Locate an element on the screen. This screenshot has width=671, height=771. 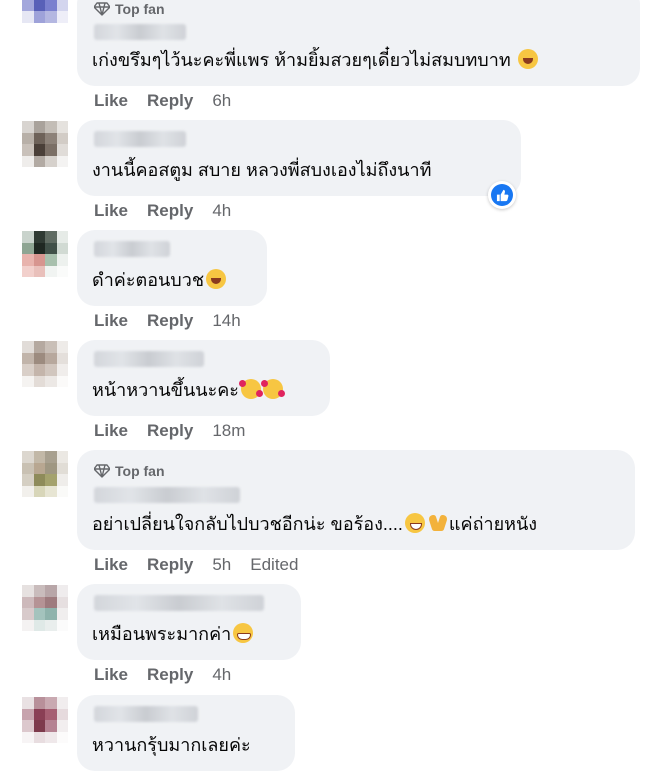
comment-actions: Like Reply 14h is located at coordinates (177, 321).